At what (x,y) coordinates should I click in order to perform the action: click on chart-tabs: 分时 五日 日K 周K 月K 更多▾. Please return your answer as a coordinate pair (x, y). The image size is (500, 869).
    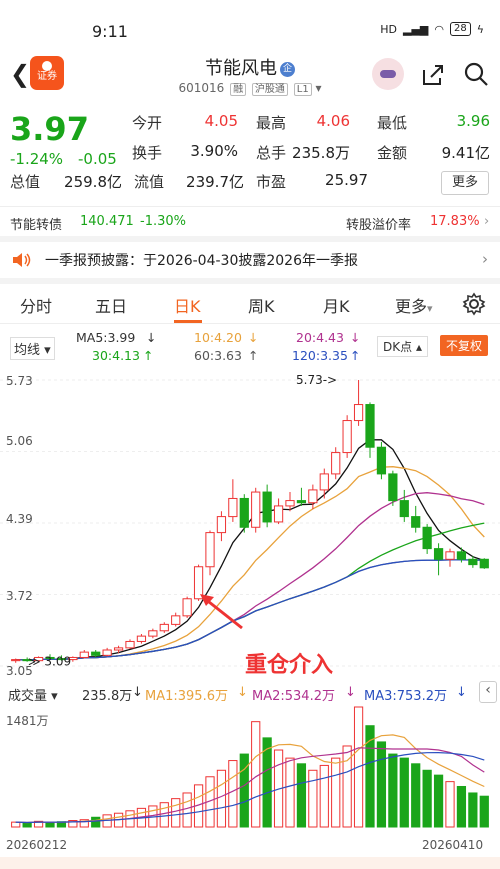
    Looking at the image, I should click on (250, 304).